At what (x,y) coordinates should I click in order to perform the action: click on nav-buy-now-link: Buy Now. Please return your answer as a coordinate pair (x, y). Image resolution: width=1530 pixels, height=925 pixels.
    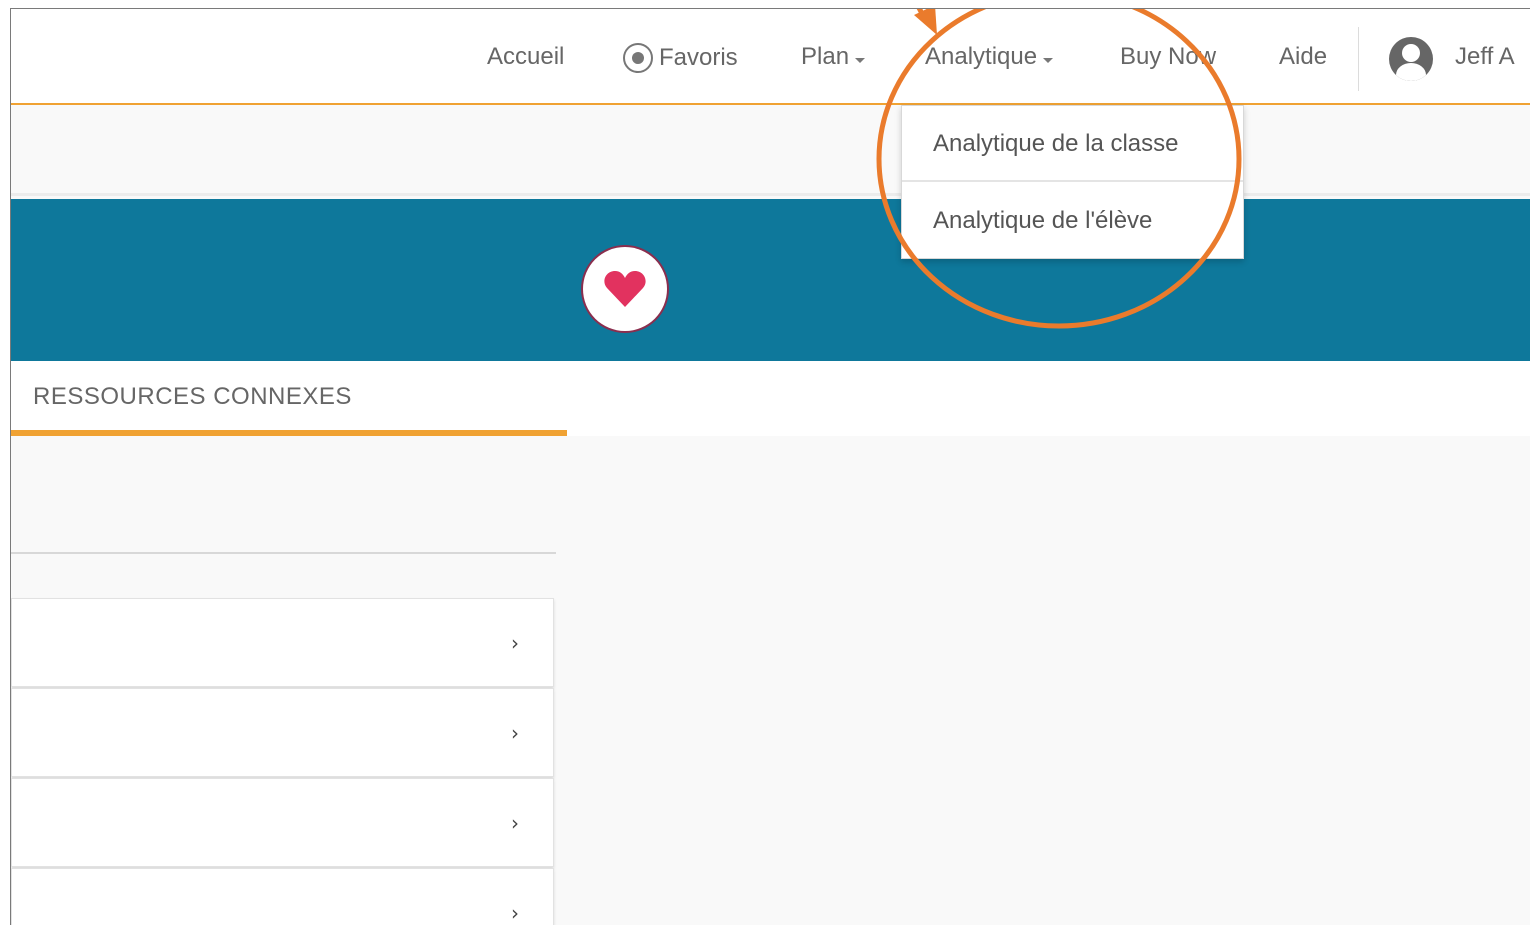
    Looking at the image, I should click on (1168, 57).